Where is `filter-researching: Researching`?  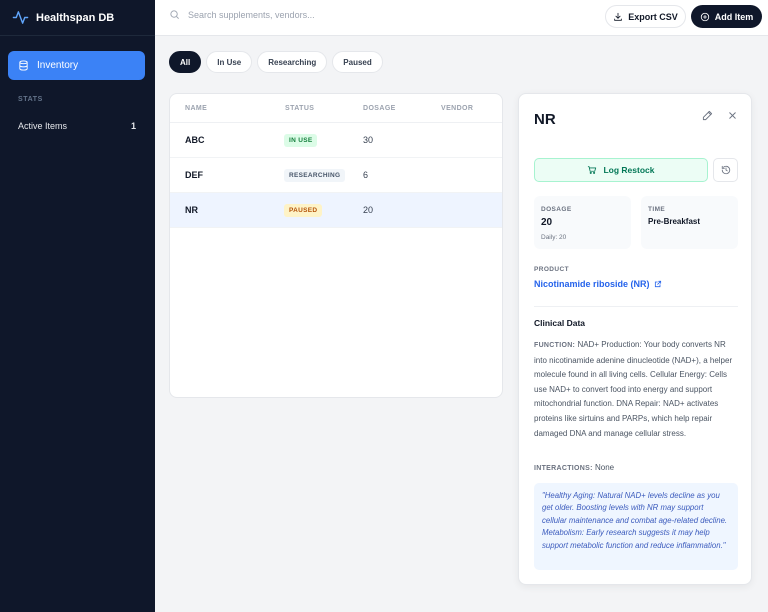
filter-researching: Researching is located at coordinates (292, 62).